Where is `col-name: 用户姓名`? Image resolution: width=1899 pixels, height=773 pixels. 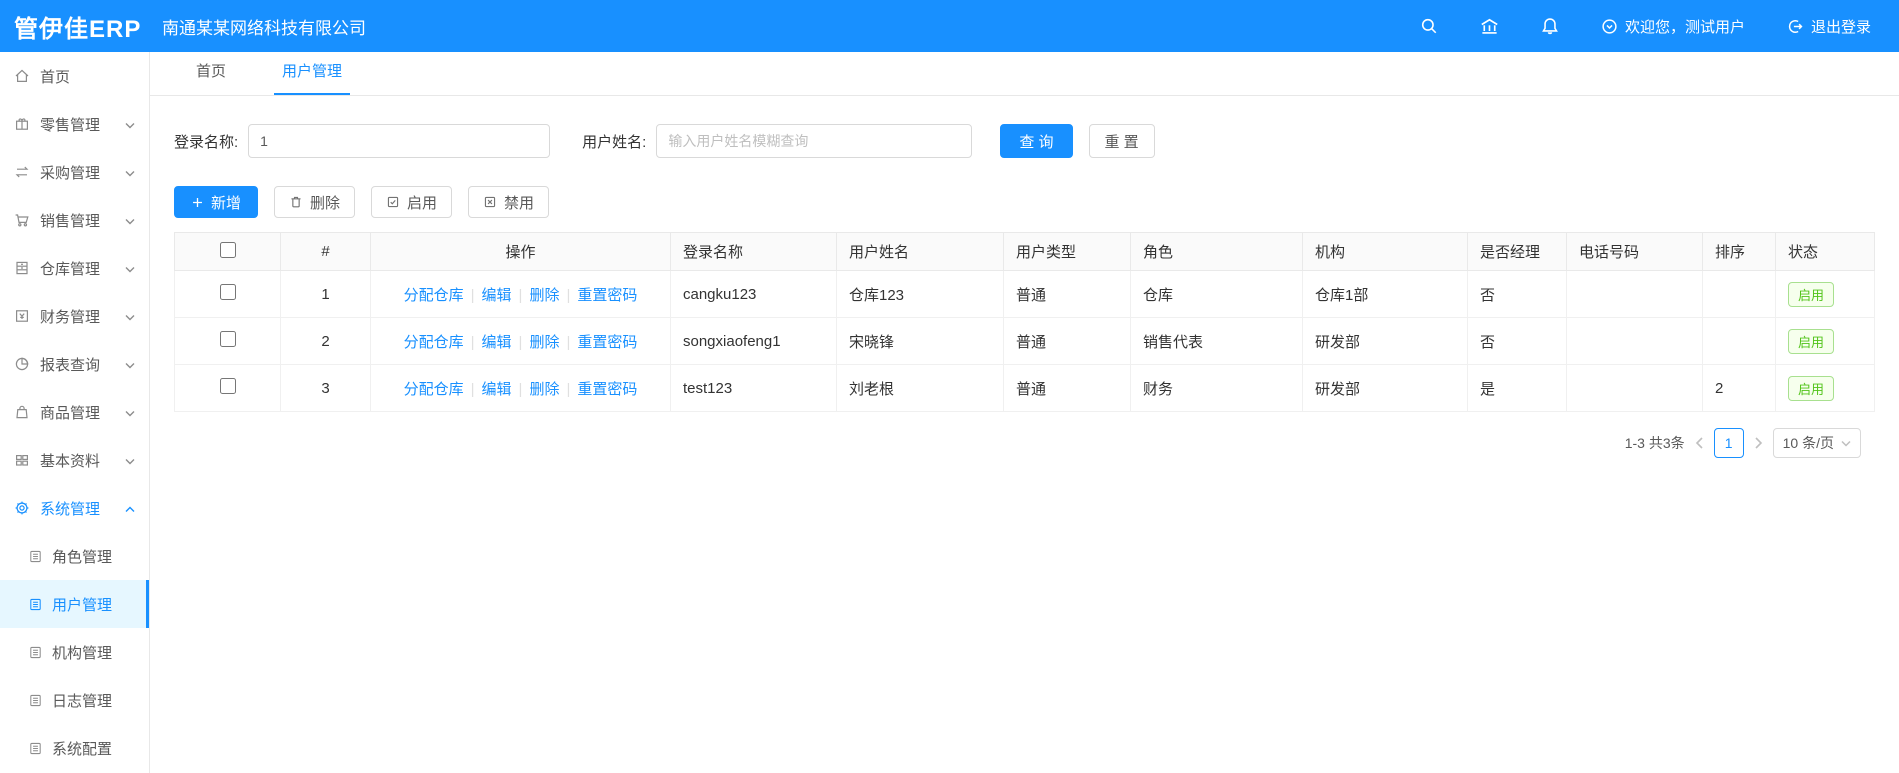 col-name: 用户姓名 is located at coordinates (920, 251).